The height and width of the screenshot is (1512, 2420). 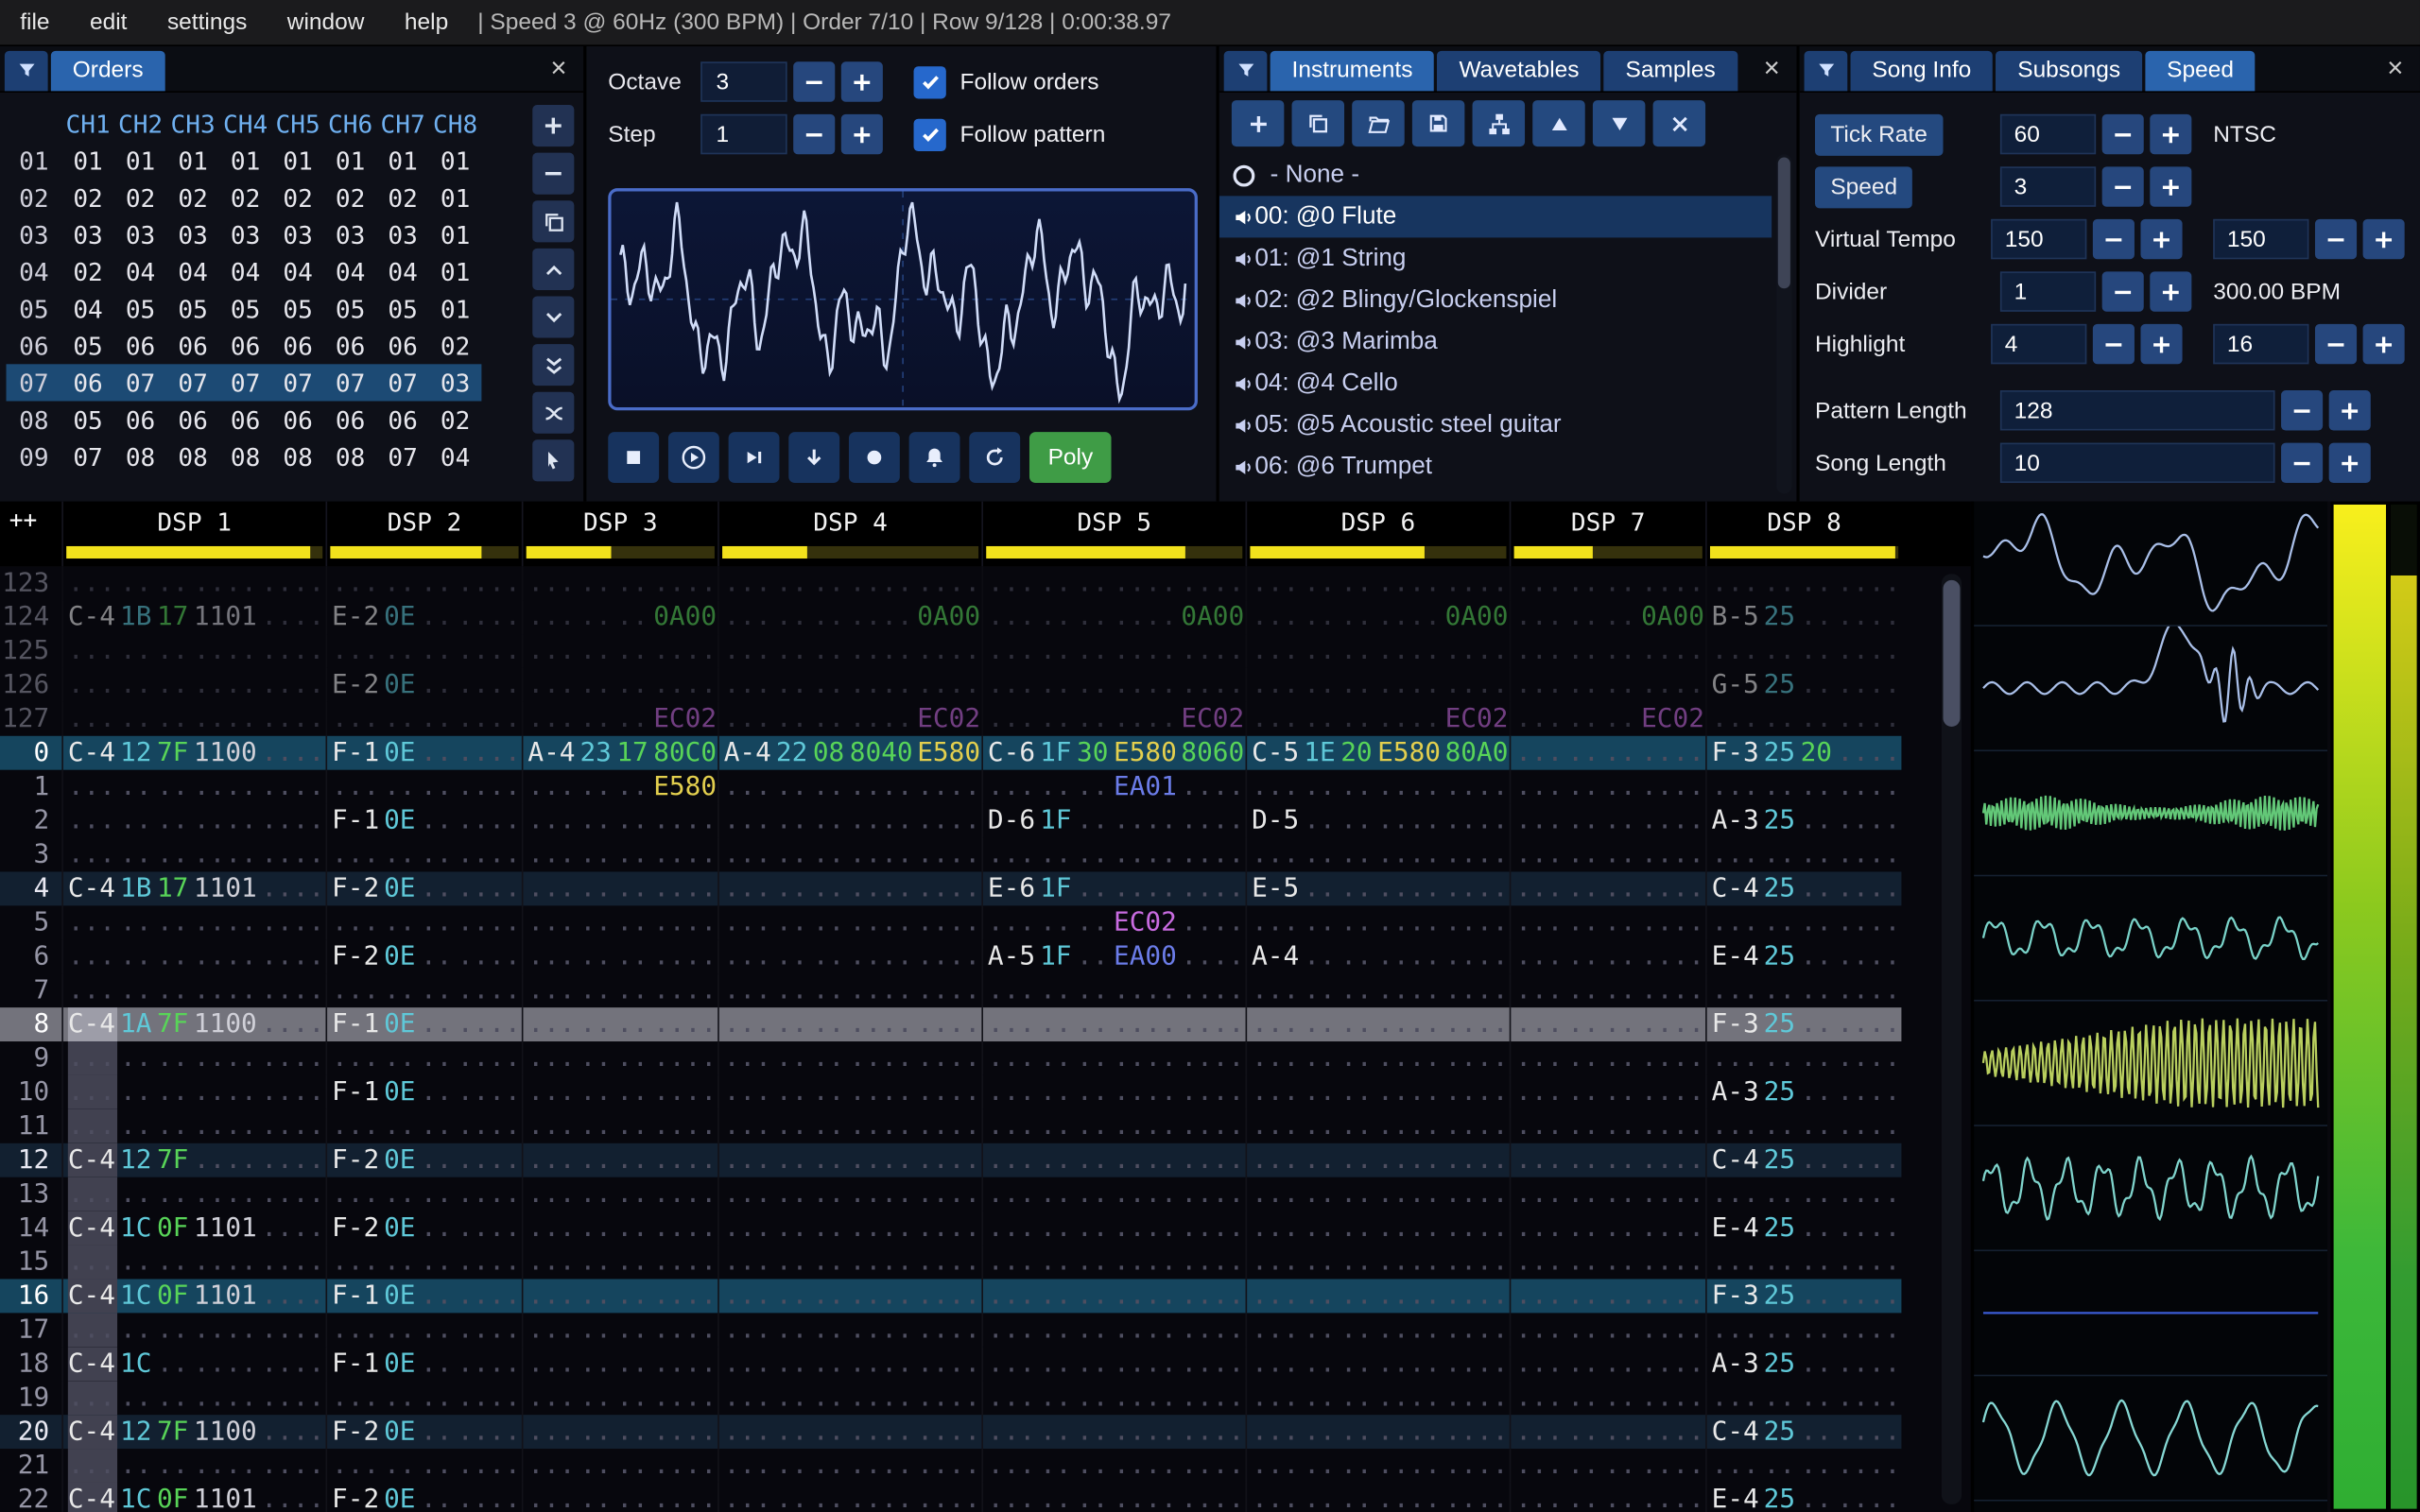 What do you see at coordinates (107, 70) in the screenshot?
I see `tab-orders: Orders` at bounding box center [107, 70].